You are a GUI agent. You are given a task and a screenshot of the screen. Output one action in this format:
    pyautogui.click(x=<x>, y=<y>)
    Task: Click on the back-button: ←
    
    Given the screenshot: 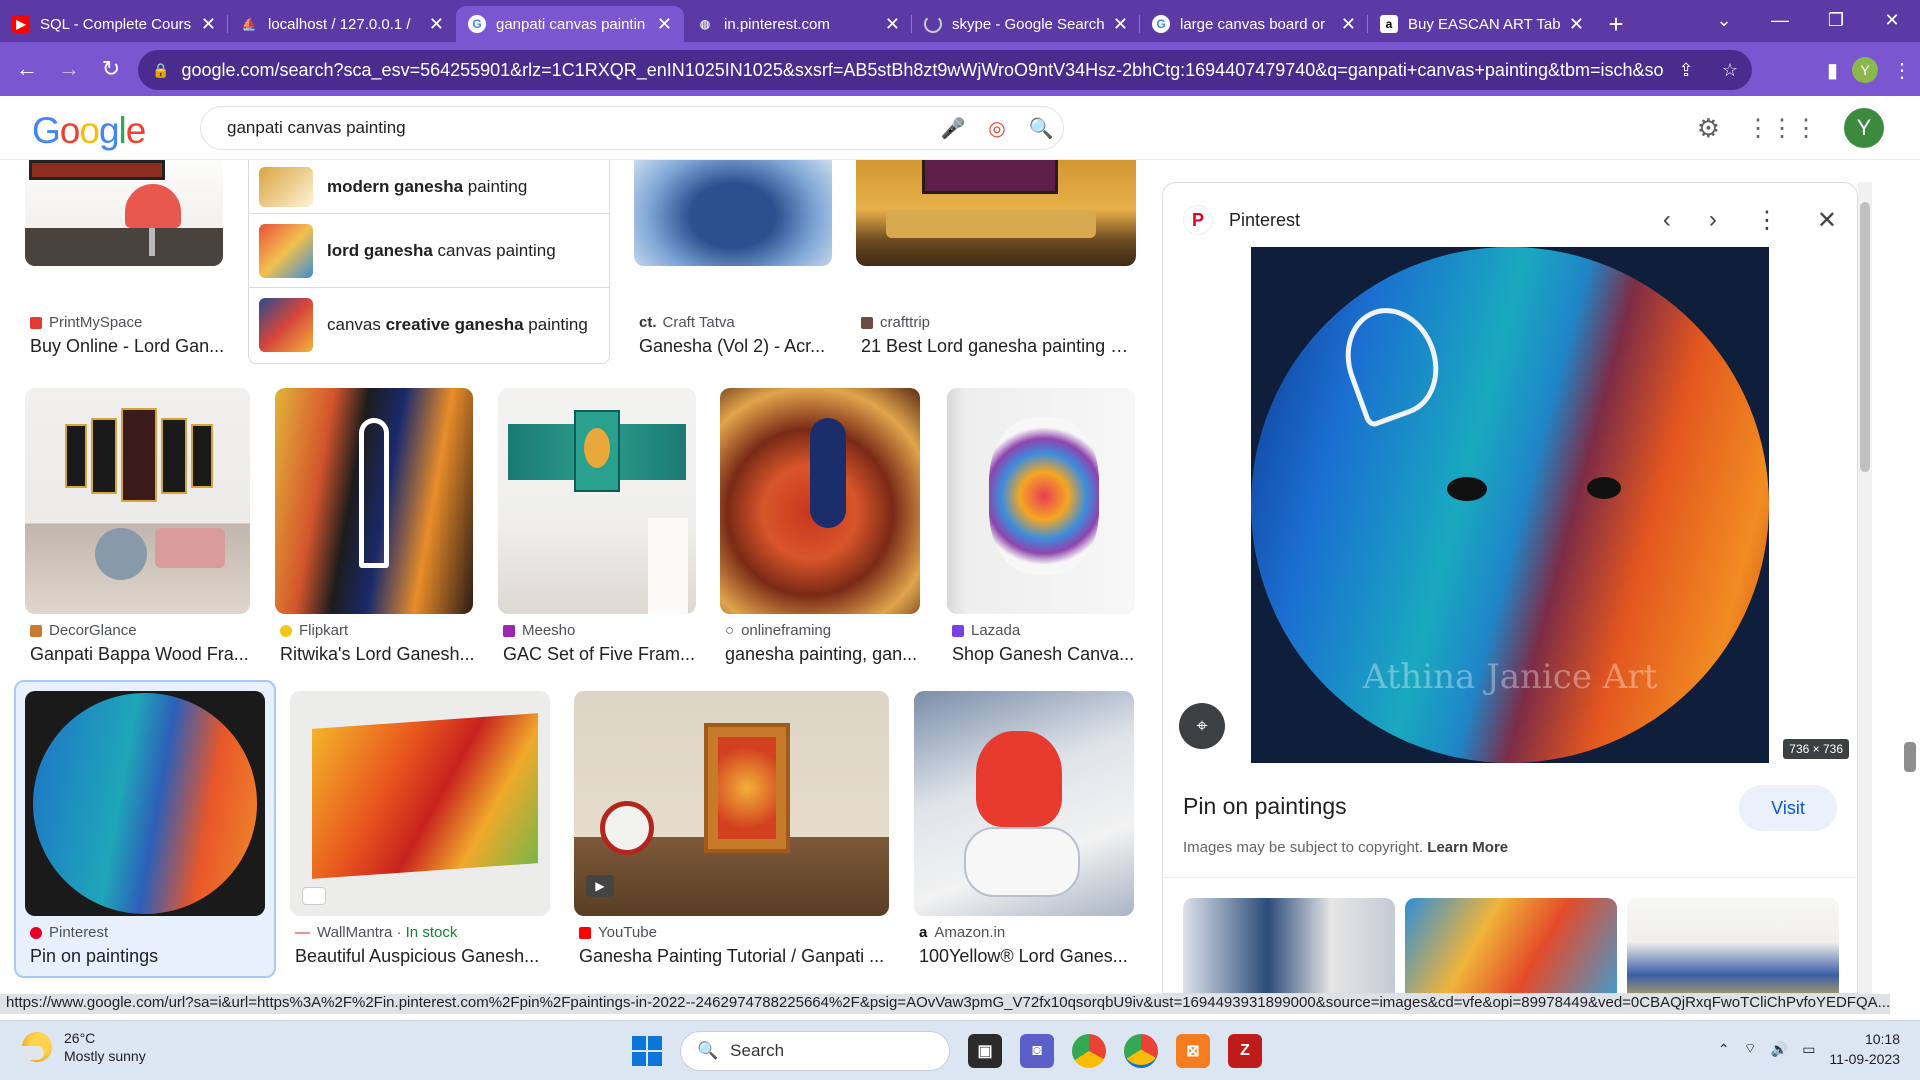 What is the action you would take?
    pyautogui.click(x=27, y=69)
    